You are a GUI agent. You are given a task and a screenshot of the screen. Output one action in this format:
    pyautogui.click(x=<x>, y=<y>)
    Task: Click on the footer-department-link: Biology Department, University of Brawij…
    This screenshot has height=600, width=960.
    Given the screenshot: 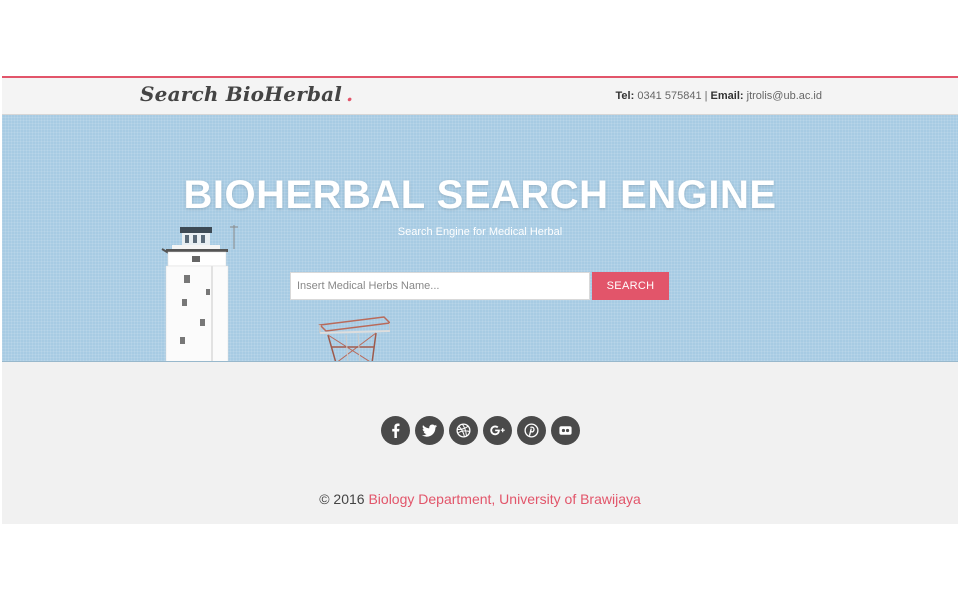 What is the action you would take?
    pyautogui.click(x=504, y=499)
    